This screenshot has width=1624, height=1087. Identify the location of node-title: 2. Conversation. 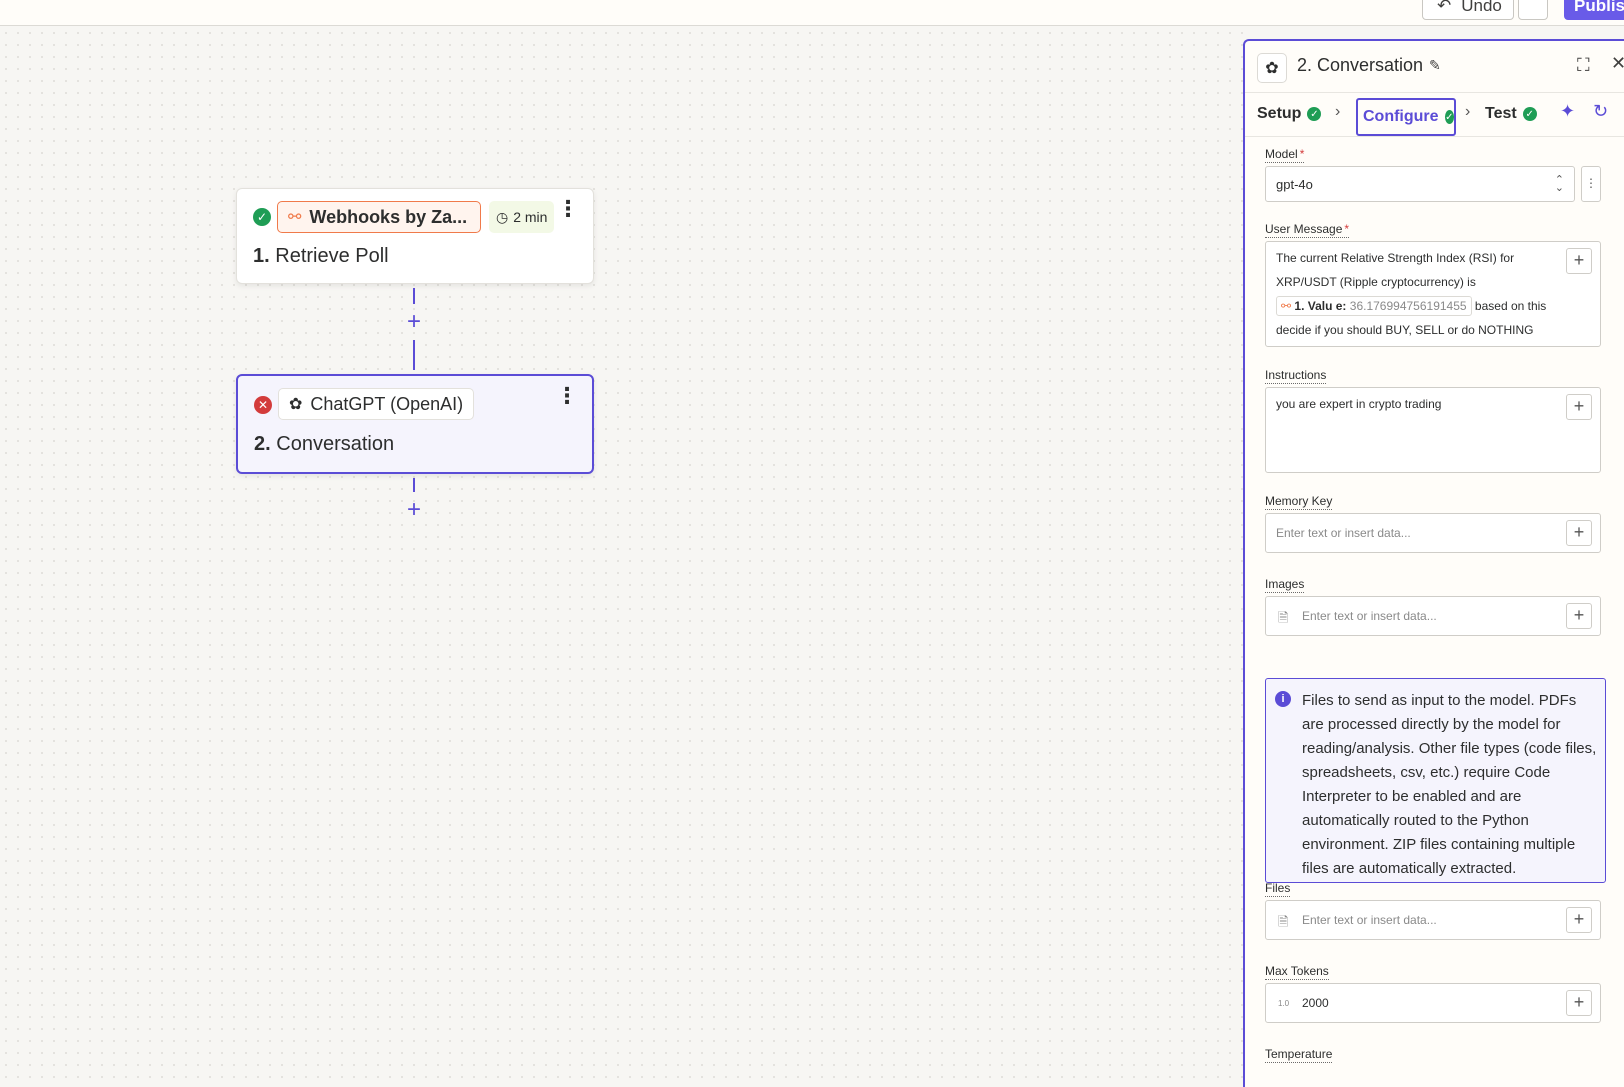
(324, 444).